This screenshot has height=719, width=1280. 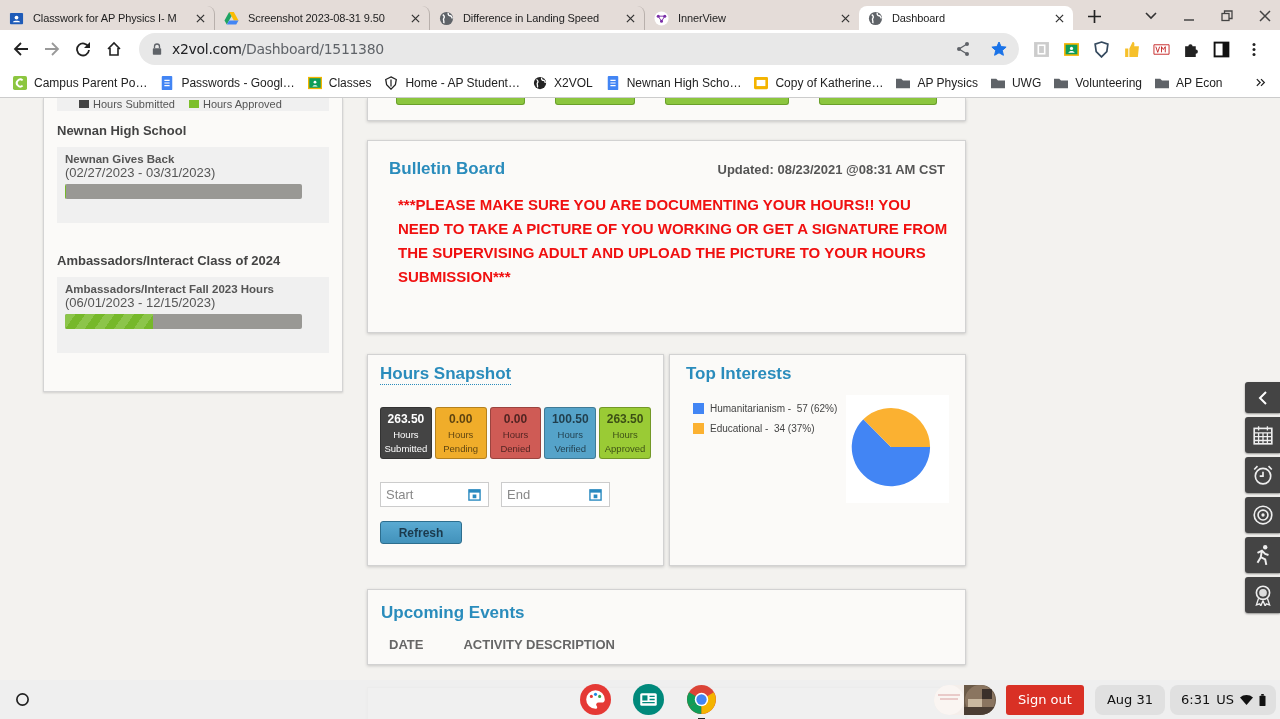 What do you see at coordinates (612, 82) in the screenshot?
I see `document-icon` at bounding box center [612, 82].